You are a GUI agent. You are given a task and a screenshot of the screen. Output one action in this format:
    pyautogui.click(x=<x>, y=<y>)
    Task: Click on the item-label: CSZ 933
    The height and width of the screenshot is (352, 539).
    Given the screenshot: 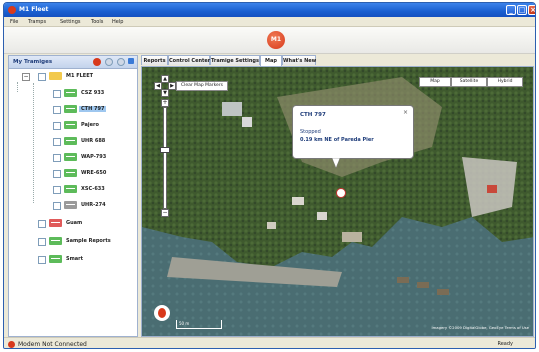 What is the action you would take?
    pyautogui.click(x=93, y=93)
    